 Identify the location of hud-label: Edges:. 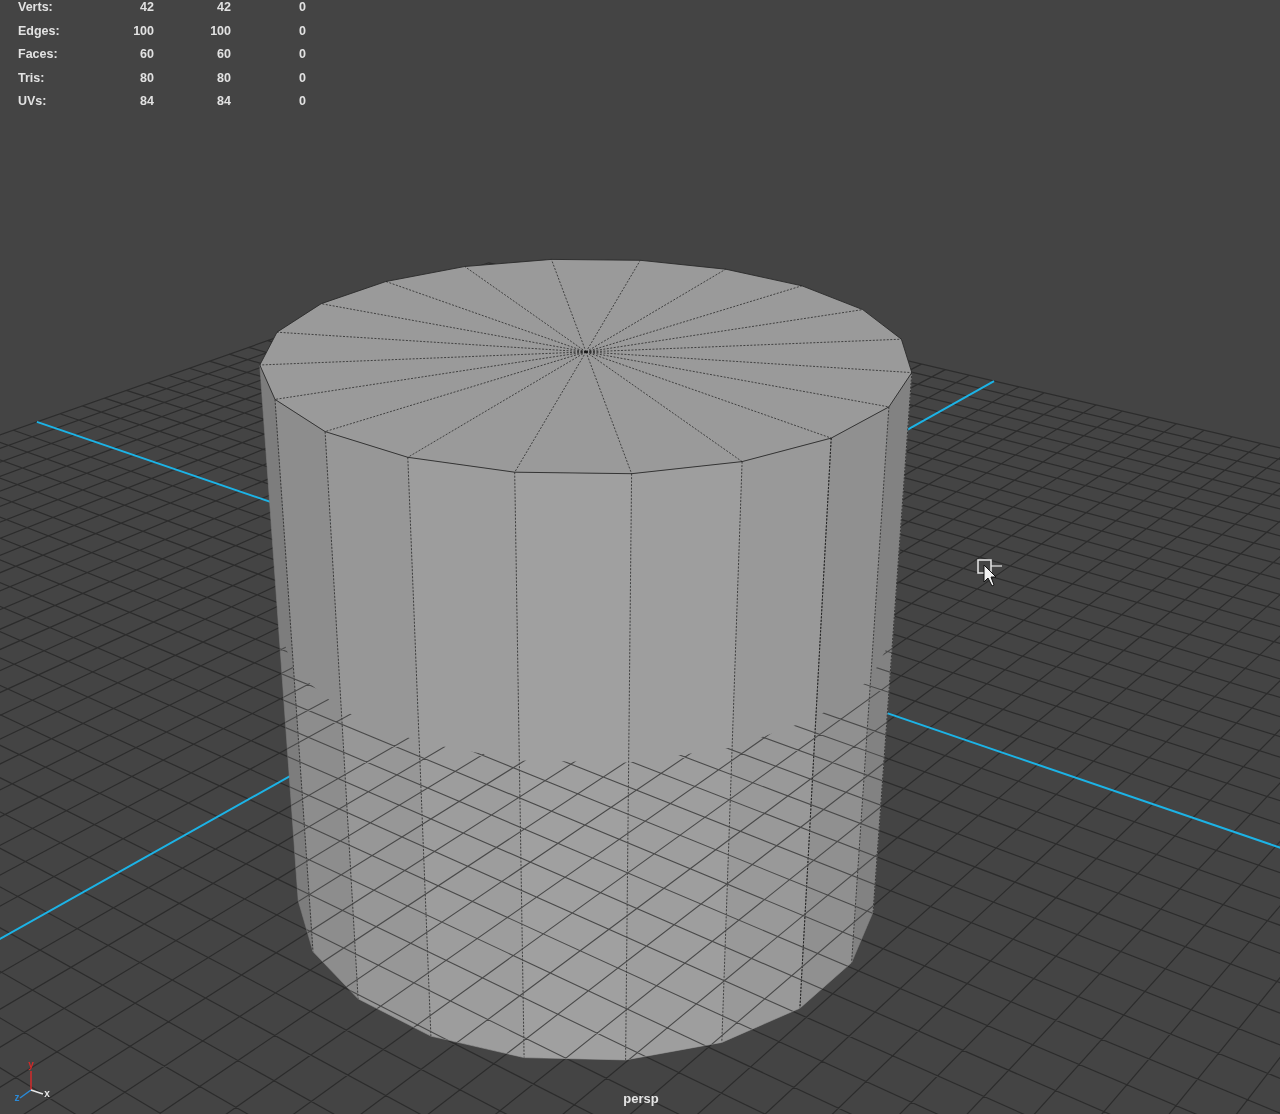
(39, 31).